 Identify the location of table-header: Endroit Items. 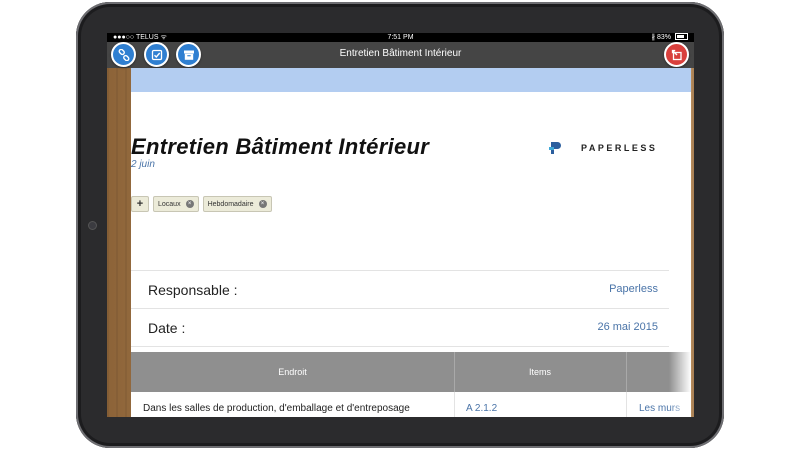
(411, 372).